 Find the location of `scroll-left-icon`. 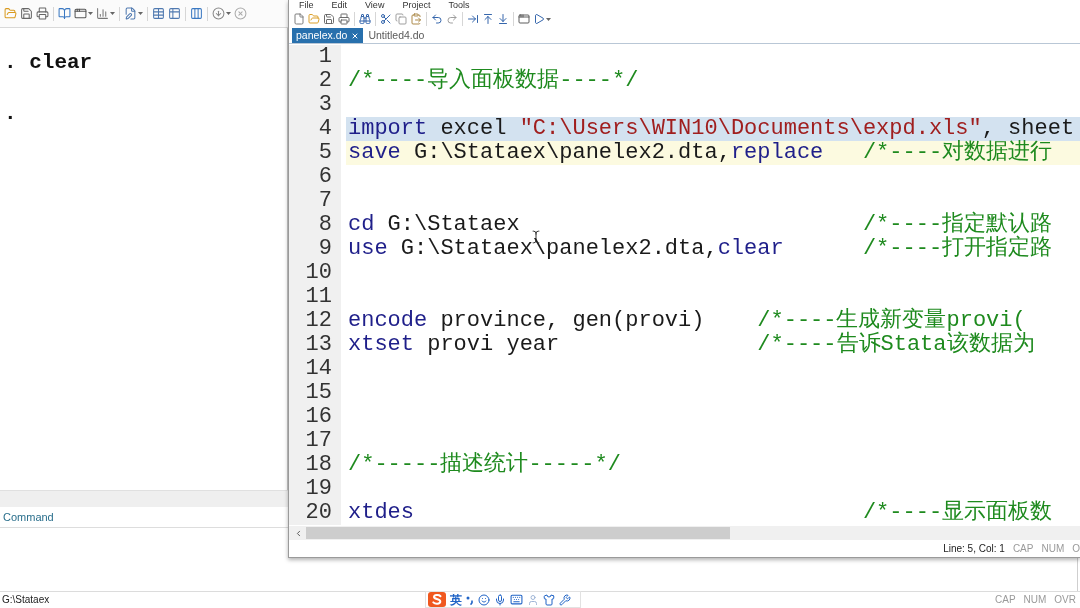

scroll-left-icon is located at coordinates (298, 533).